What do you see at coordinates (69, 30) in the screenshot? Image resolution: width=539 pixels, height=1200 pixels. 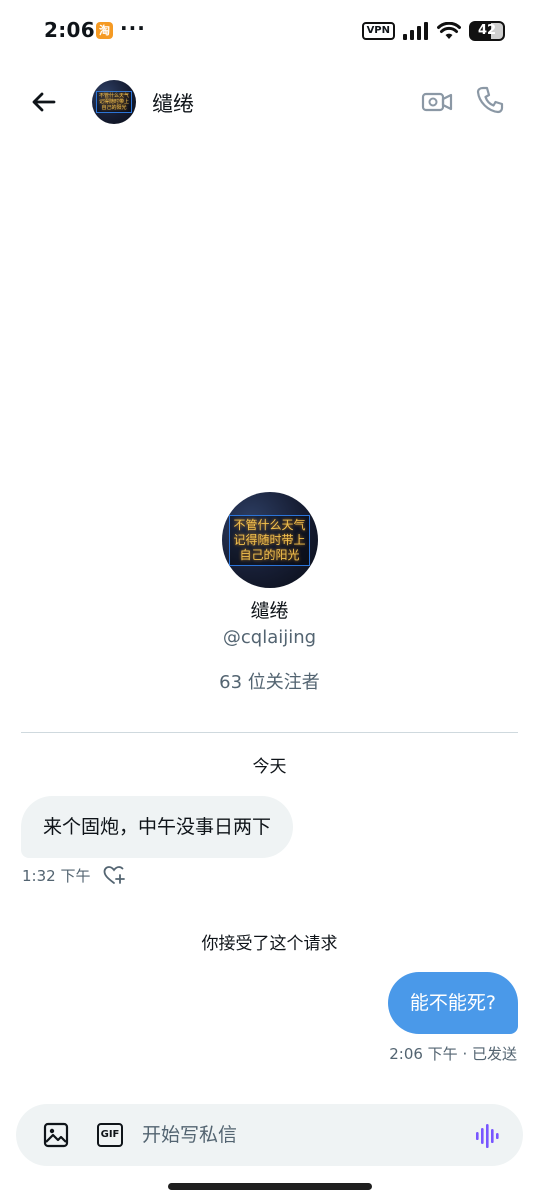 I see `status-time: 2:06` at bounding box center [69, 30].